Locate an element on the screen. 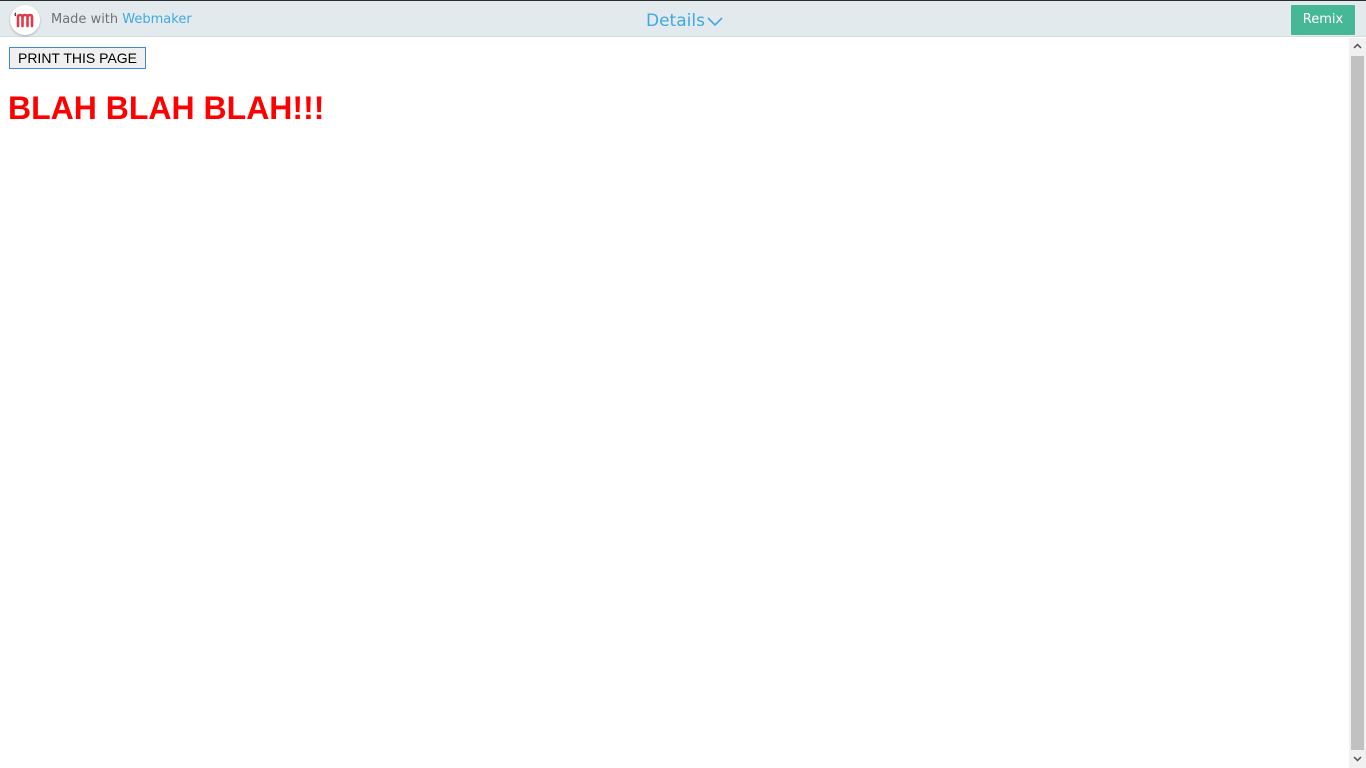  webmaker-top-bar: Made with Webmaker Details Remix is located at coordinates (683, 18).